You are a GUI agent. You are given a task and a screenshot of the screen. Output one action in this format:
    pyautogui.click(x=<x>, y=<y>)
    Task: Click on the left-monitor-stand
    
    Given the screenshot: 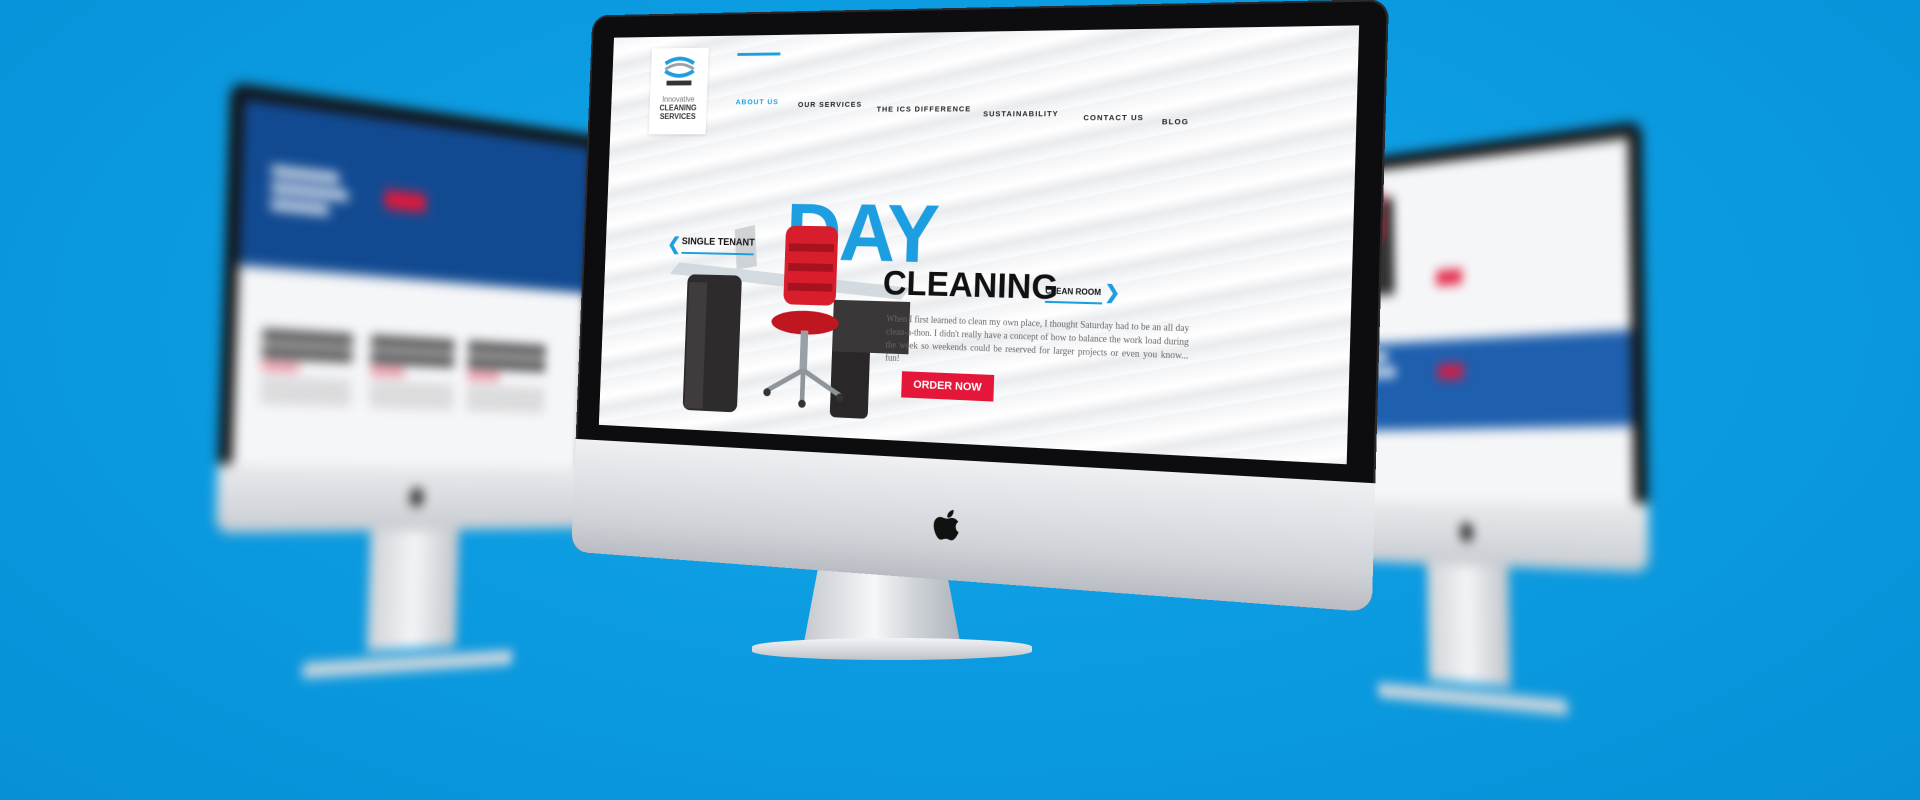 What is the action you would take?
    pyautogui.click(x=413, y=587)
    